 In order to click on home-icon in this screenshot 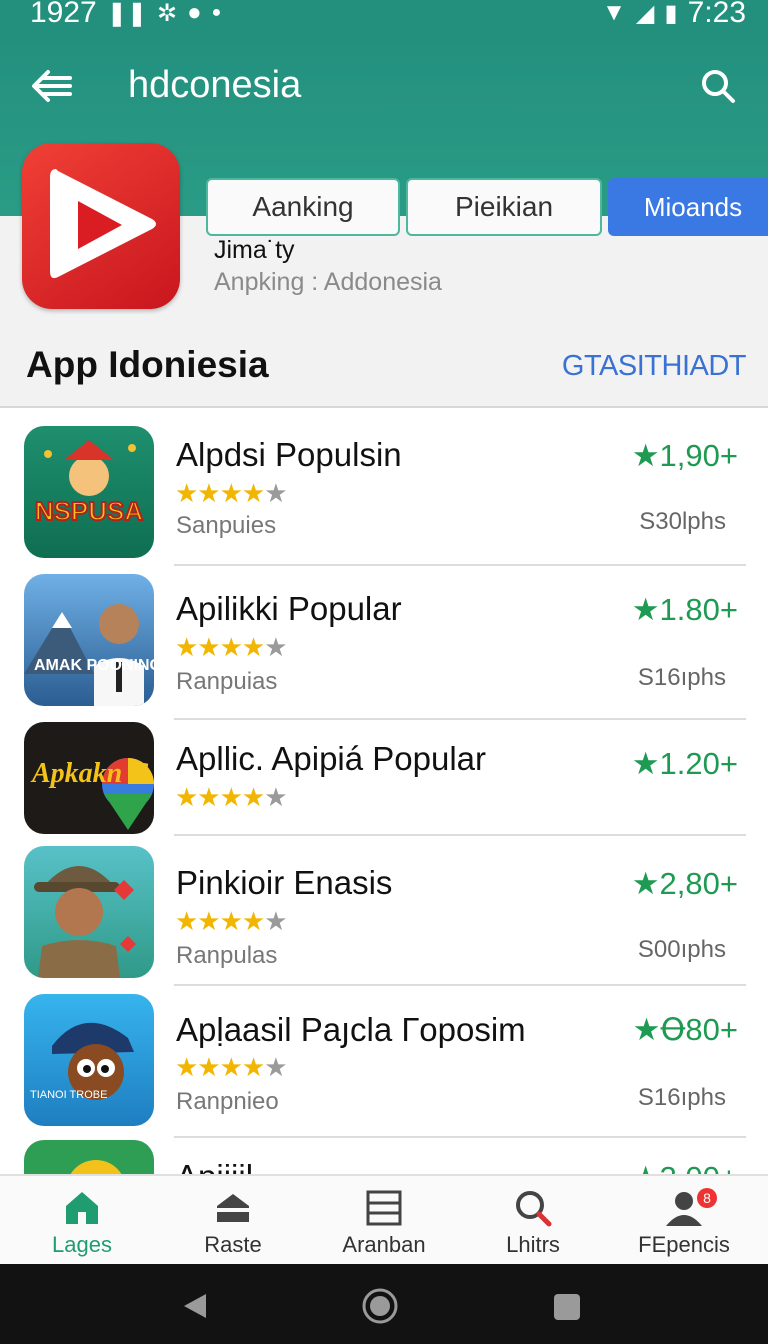, I will do `click(82, 1208)`.